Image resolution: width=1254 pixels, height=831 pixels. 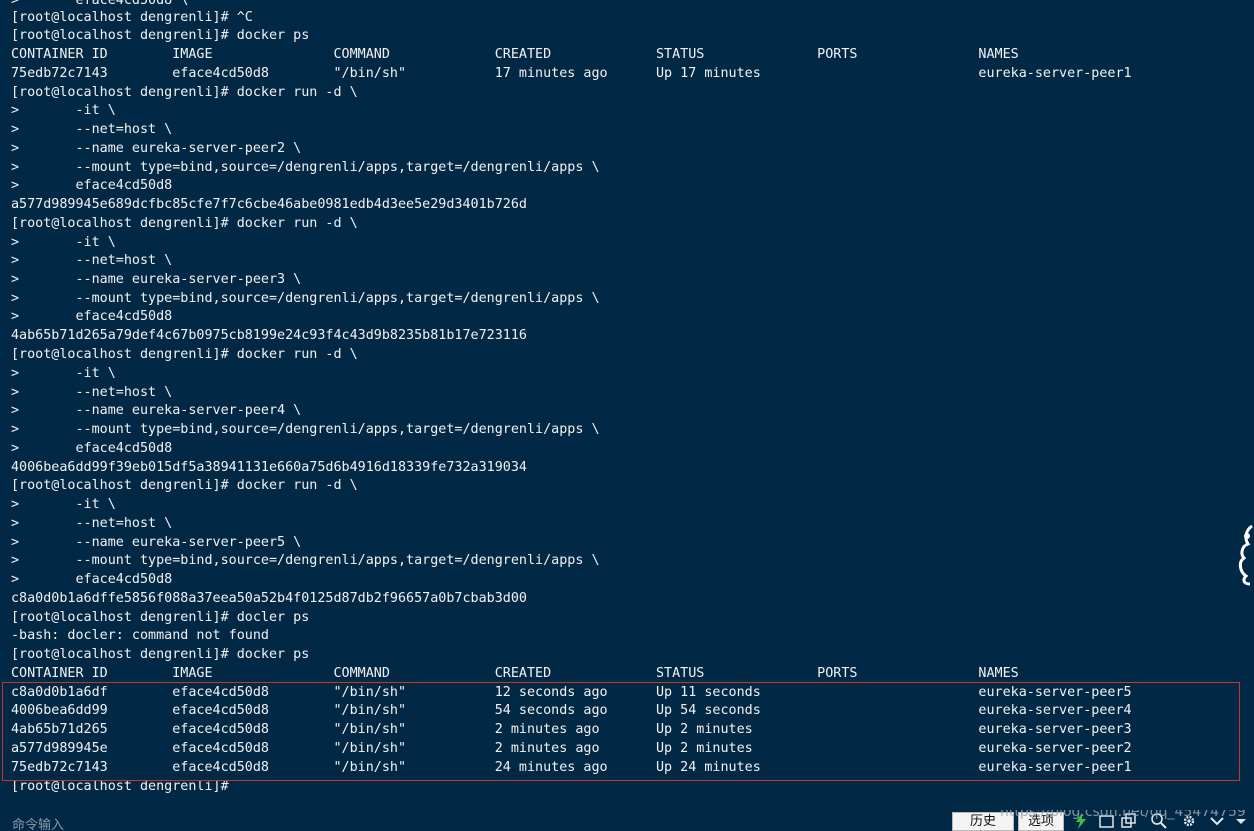 I want to click on terminal-line: -bash: docler: command not found, so click(x=140, y=635).